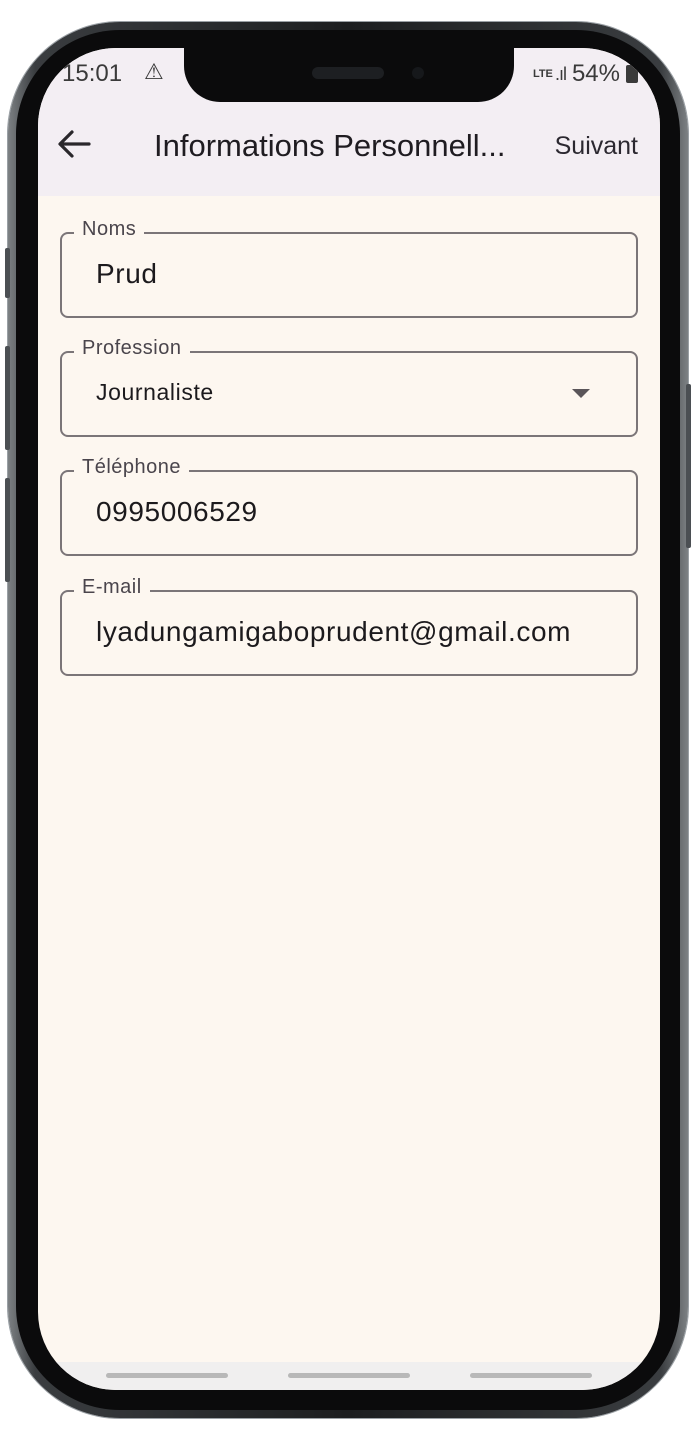  What do you see at coordinates (418, 73) in the screenshot?
I see `front-camera` at bounding box center [418, 73].